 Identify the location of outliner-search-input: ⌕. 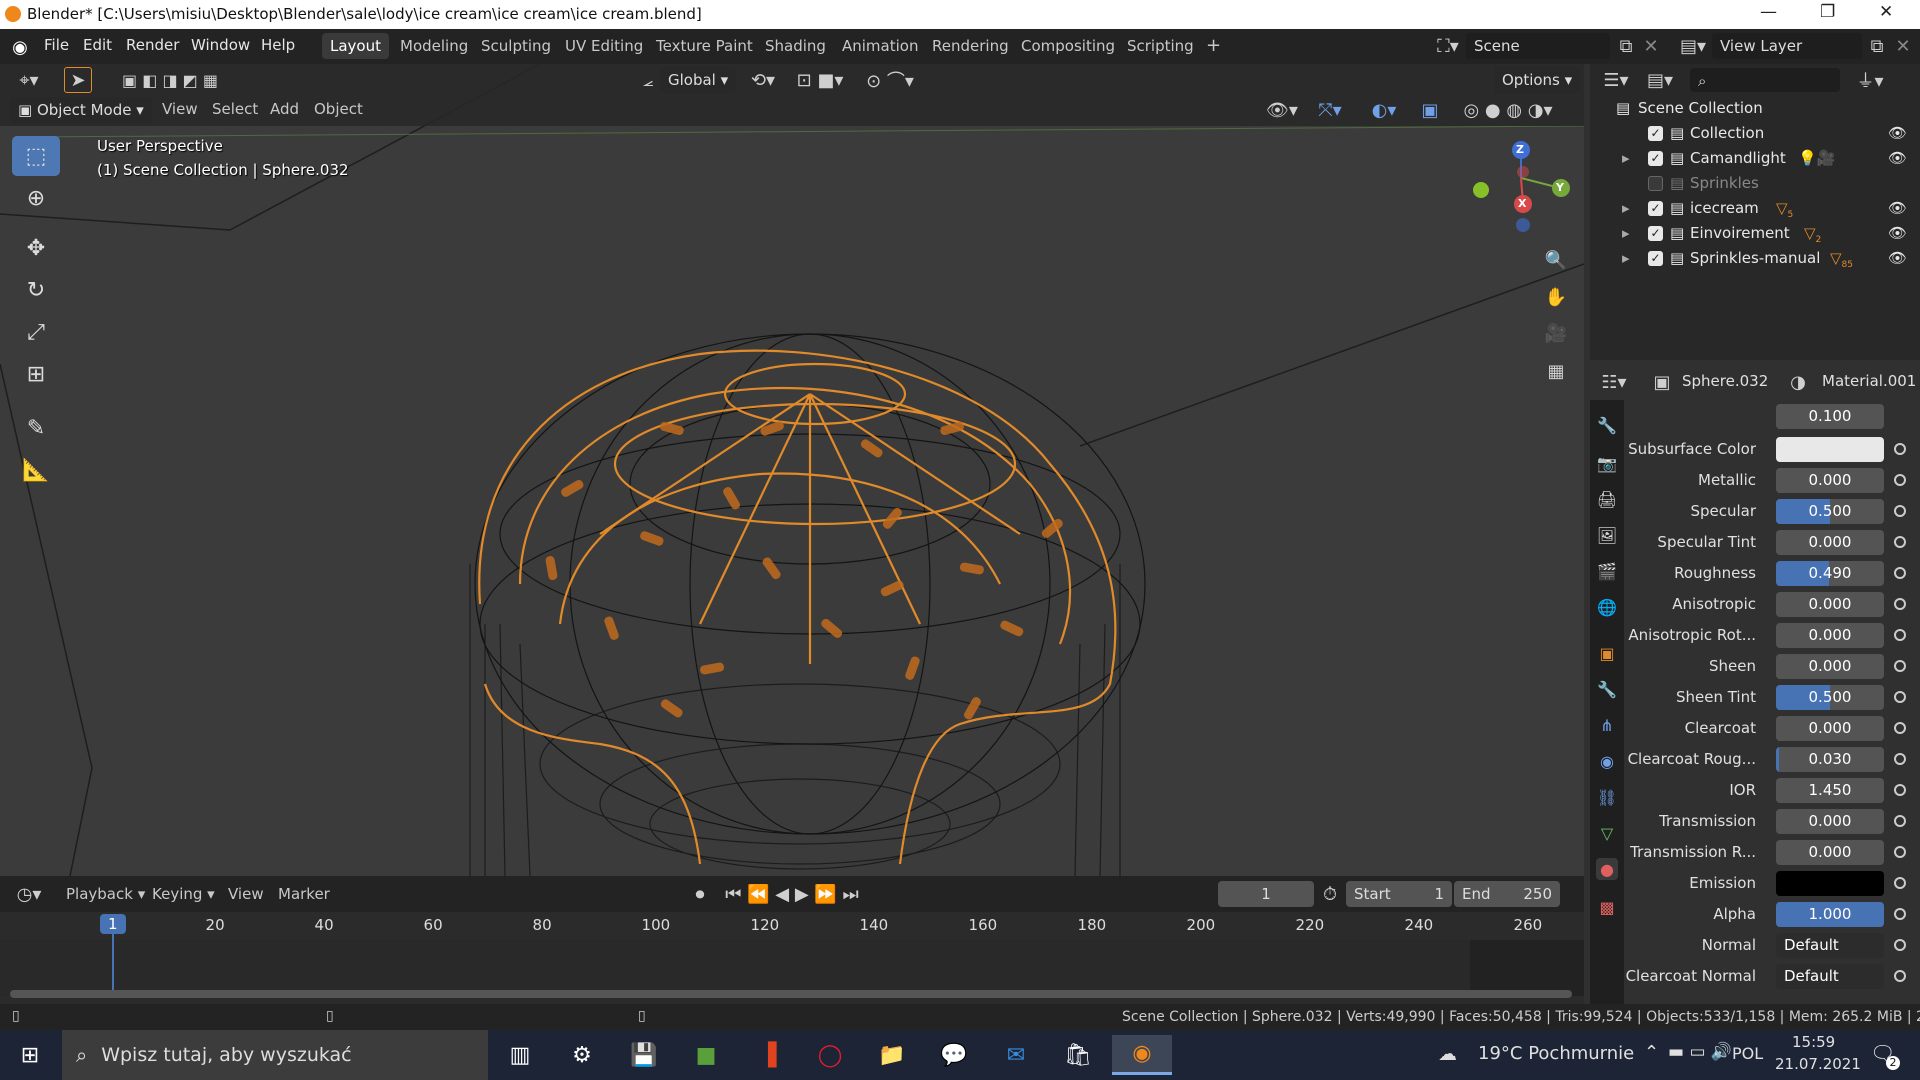
(1765, 80).